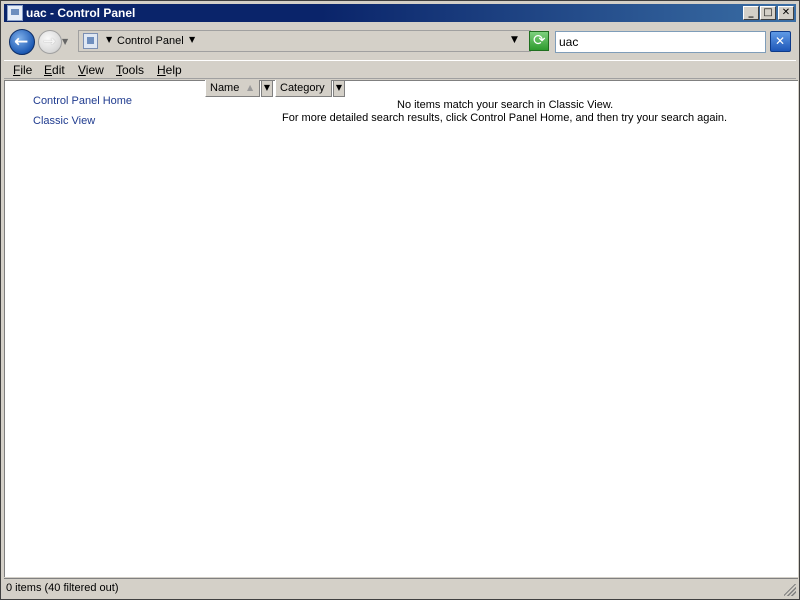  I want to click on link-control-panel-home: Control Panel Home, so click(82, 101).